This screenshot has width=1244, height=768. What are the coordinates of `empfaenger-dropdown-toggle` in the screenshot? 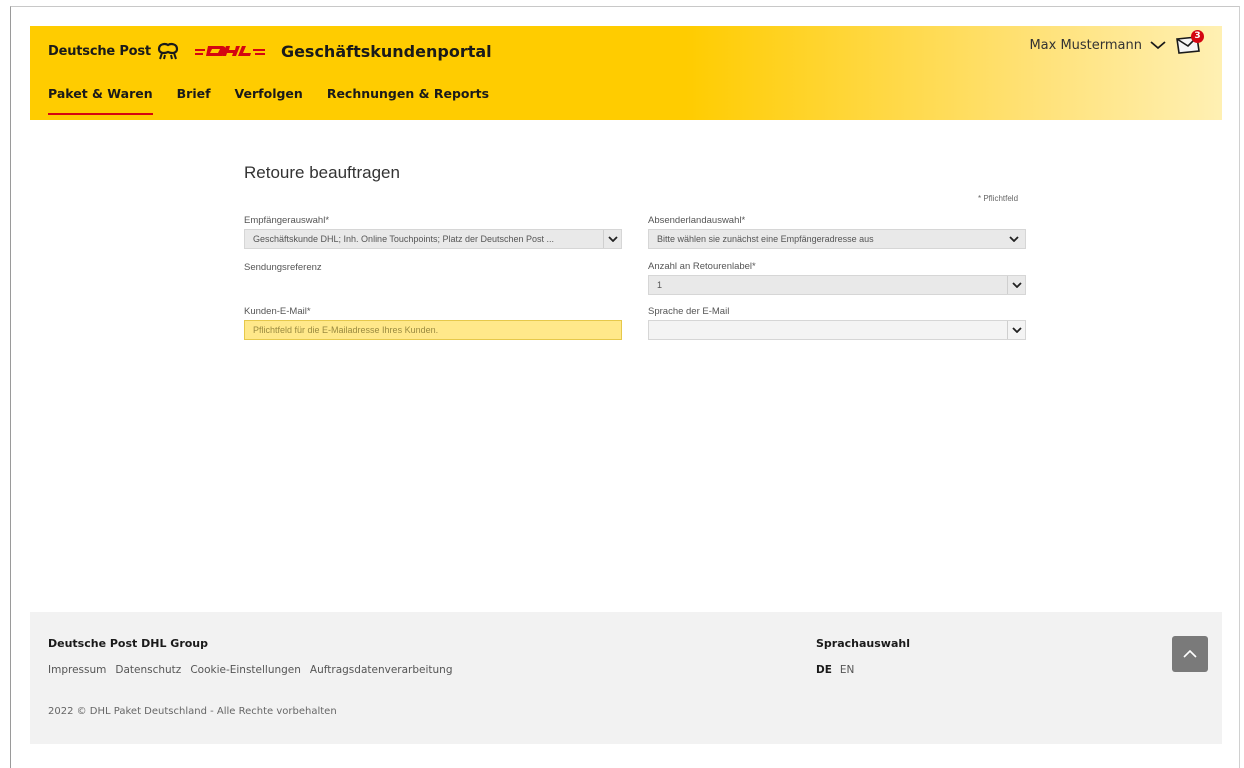 It's located at (612, 239).